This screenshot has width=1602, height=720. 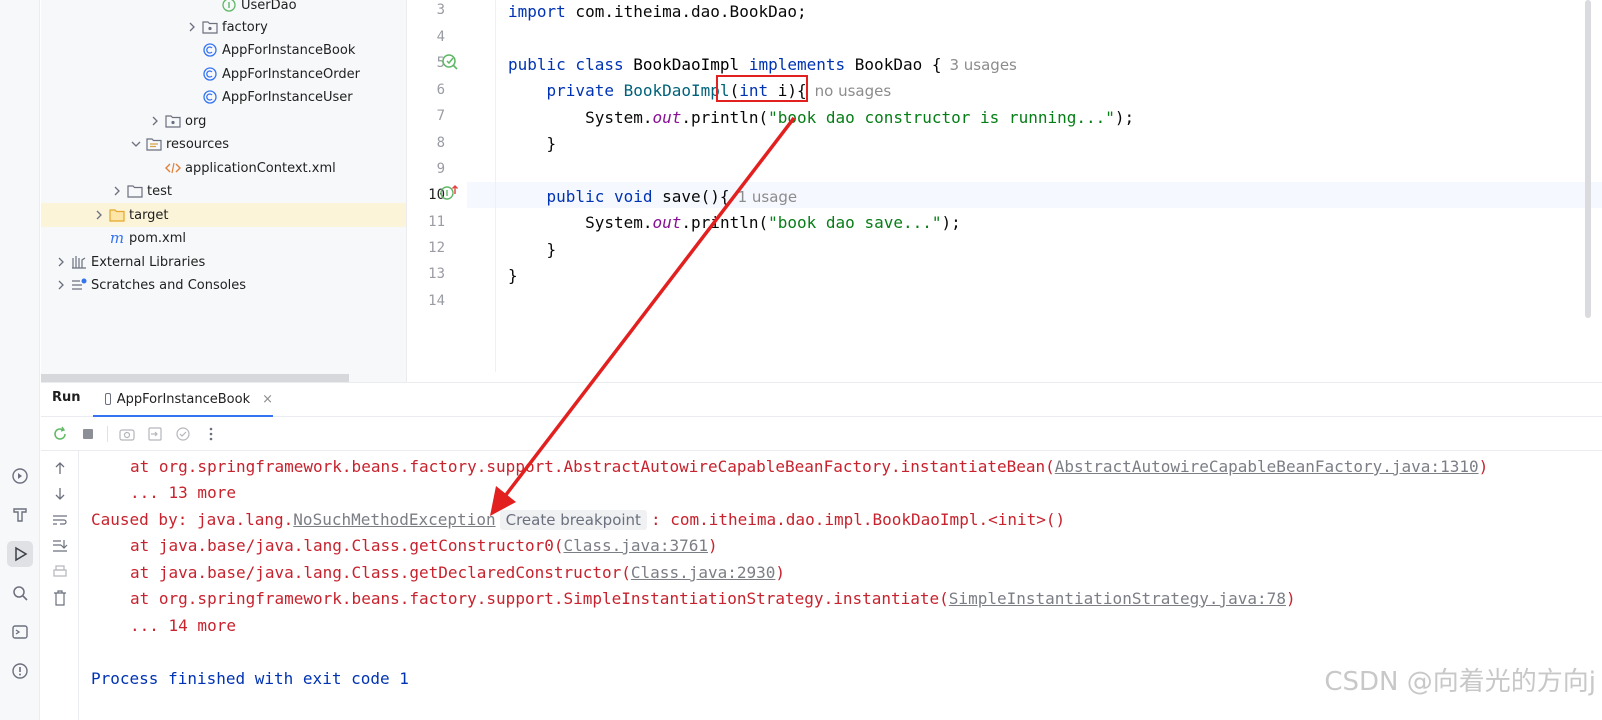 What do you see at coordinates (198, 144) in the screenshot?
I see `tree-item-label: resources` at bounding box center [198, 144].